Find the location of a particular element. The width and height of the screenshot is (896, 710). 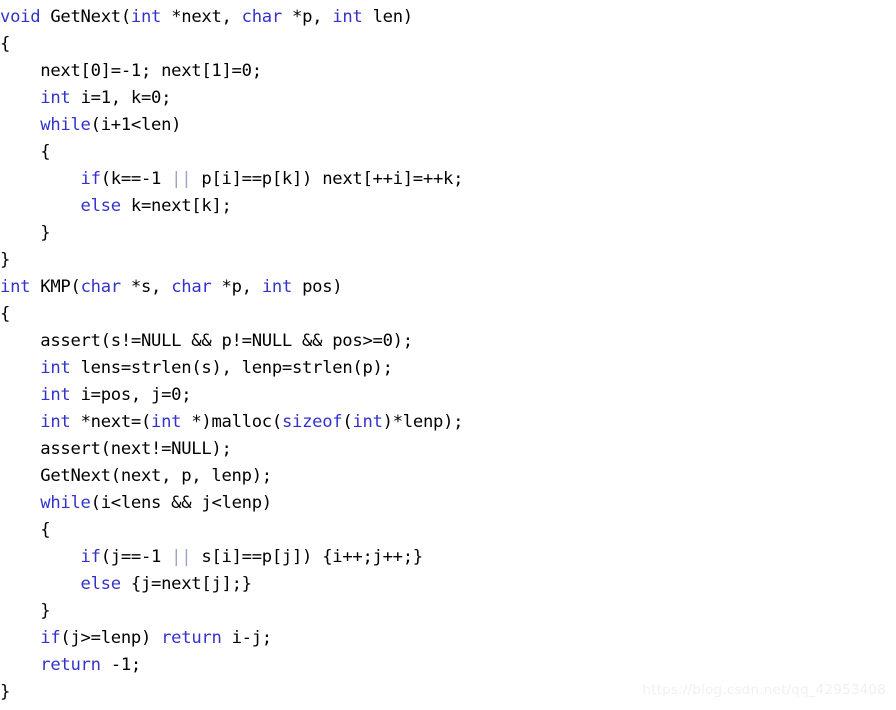

code-text: len) is located at coordinates (388, 17).